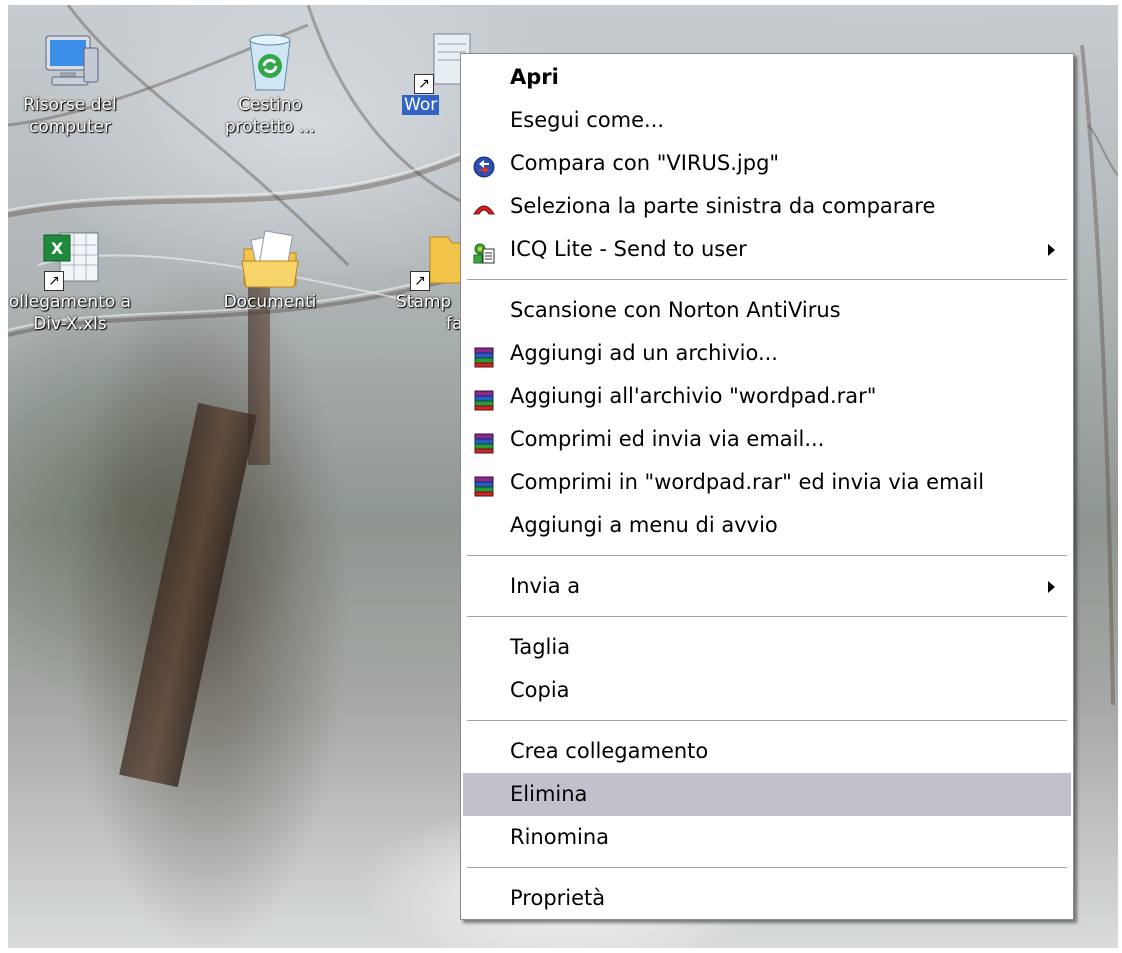  I want to click on icon-label: Documenti, so click(270, 302).